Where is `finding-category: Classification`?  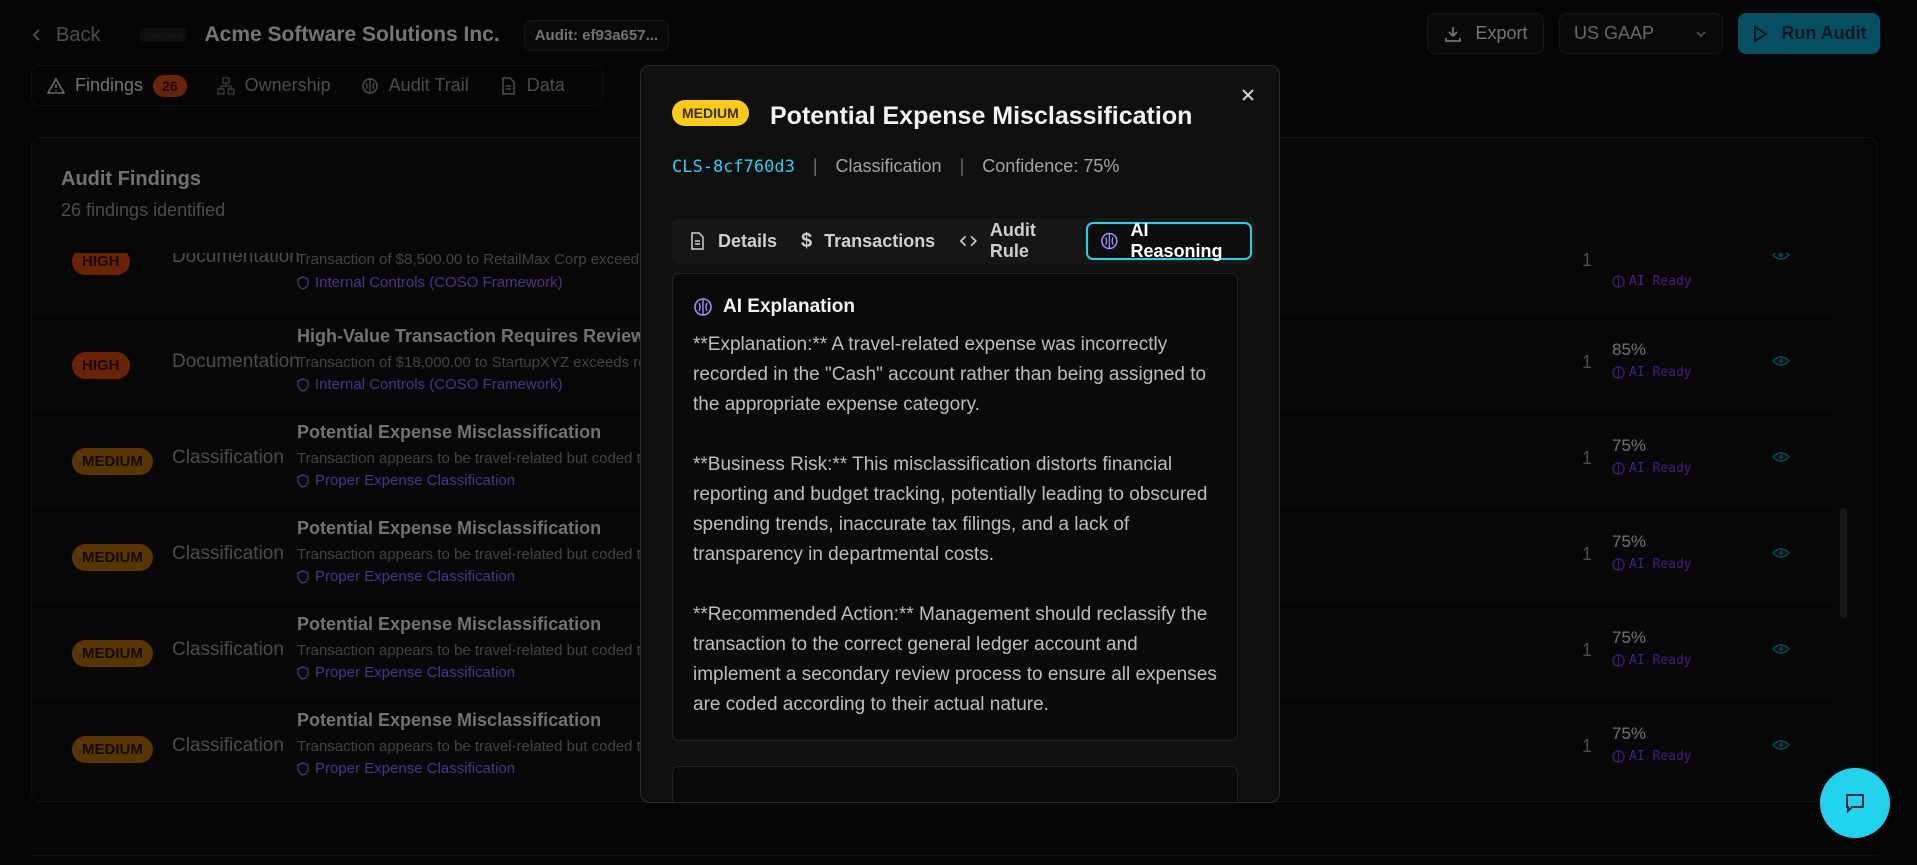 finding-category: Classification is located at coordinates (888, 166).